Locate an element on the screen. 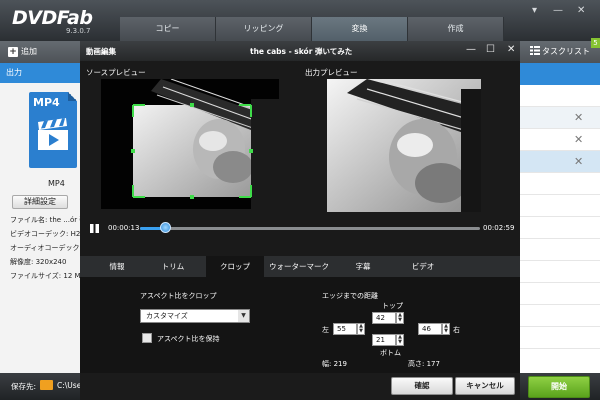  keep-aspect-checkbox is located at coordinates (147, 338).